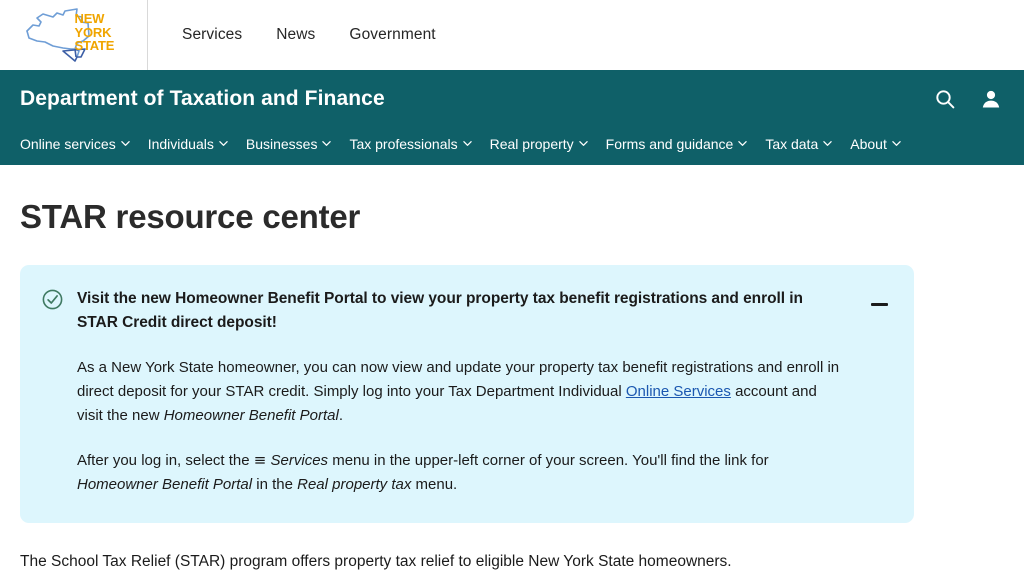  I want to click on state-nav: Services News Government, so click(292, 35).